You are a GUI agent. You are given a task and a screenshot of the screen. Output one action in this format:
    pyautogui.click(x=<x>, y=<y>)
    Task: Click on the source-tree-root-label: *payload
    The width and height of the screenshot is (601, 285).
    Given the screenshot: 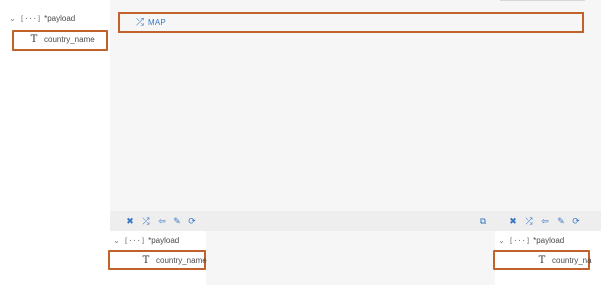 What is the action you would take?
    pyautogui.click(x=164, y=240)
    